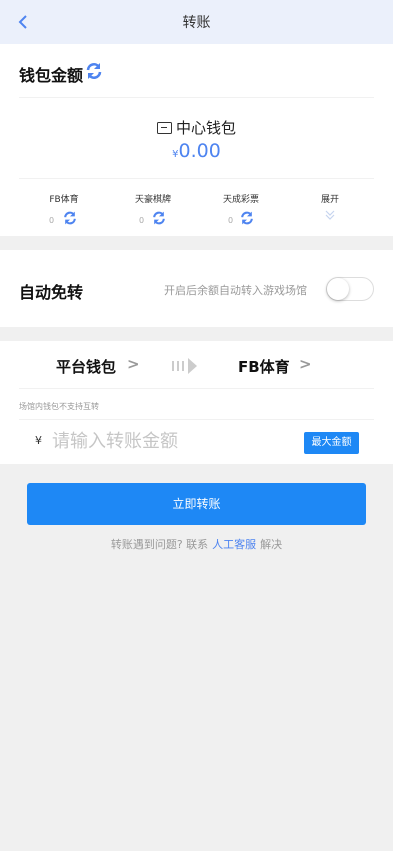 The image size is (393, 851). What do you see at coordinates (64, 208) in the screenshot?
I see `sub-wallet-fb: FB体育 0` at bounding box center [64, 208].